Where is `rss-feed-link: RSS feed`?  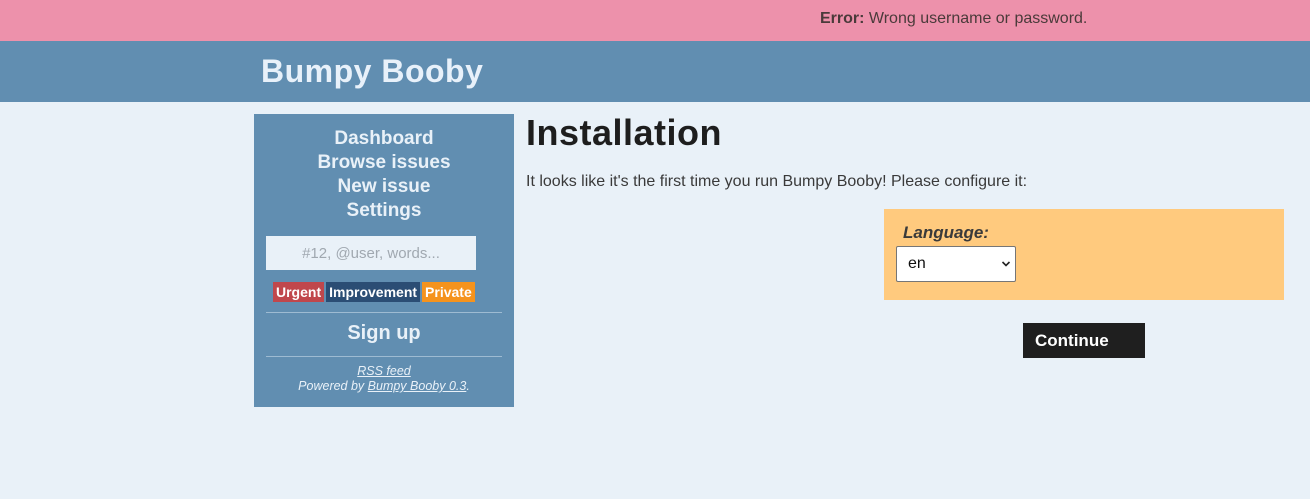 rss-feed-link: RSS feed is located at coordinates (384, 371).